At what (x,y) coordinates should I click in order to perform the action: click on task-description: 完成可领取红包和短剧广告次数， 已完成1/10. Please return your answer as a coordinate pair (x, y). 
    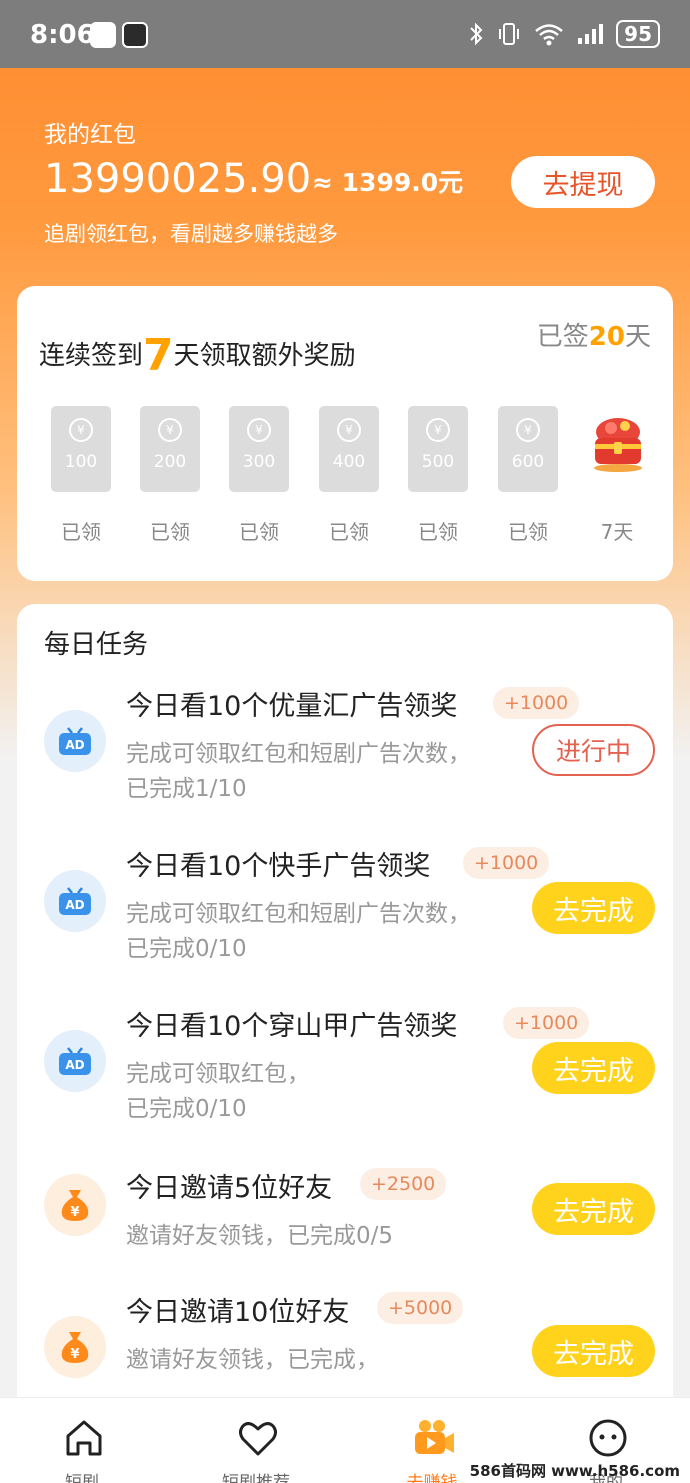
    Looking at the image, I should click on (298, 771).